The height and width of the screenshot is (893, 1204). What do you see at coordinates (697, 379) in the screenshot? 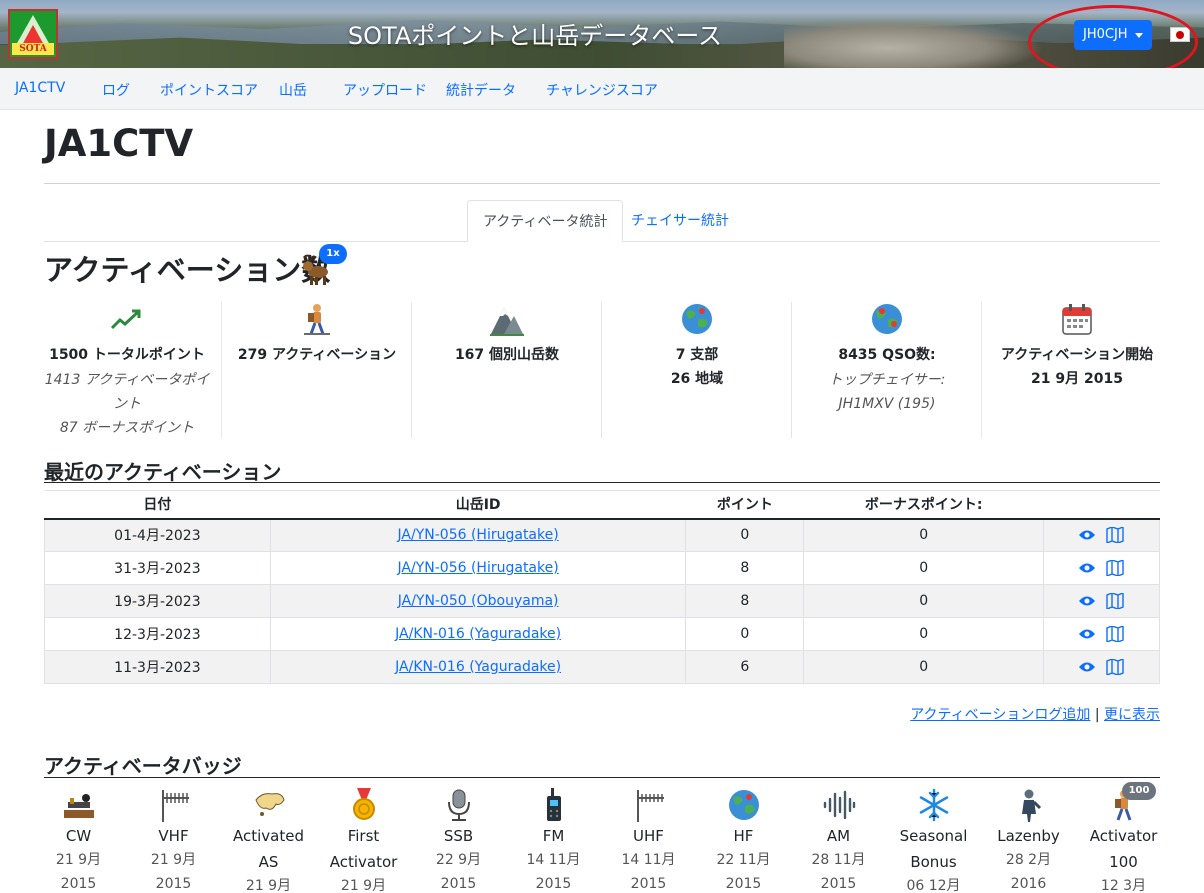
I see `stat-line: 26 地域` at bounding box center [697, 379].